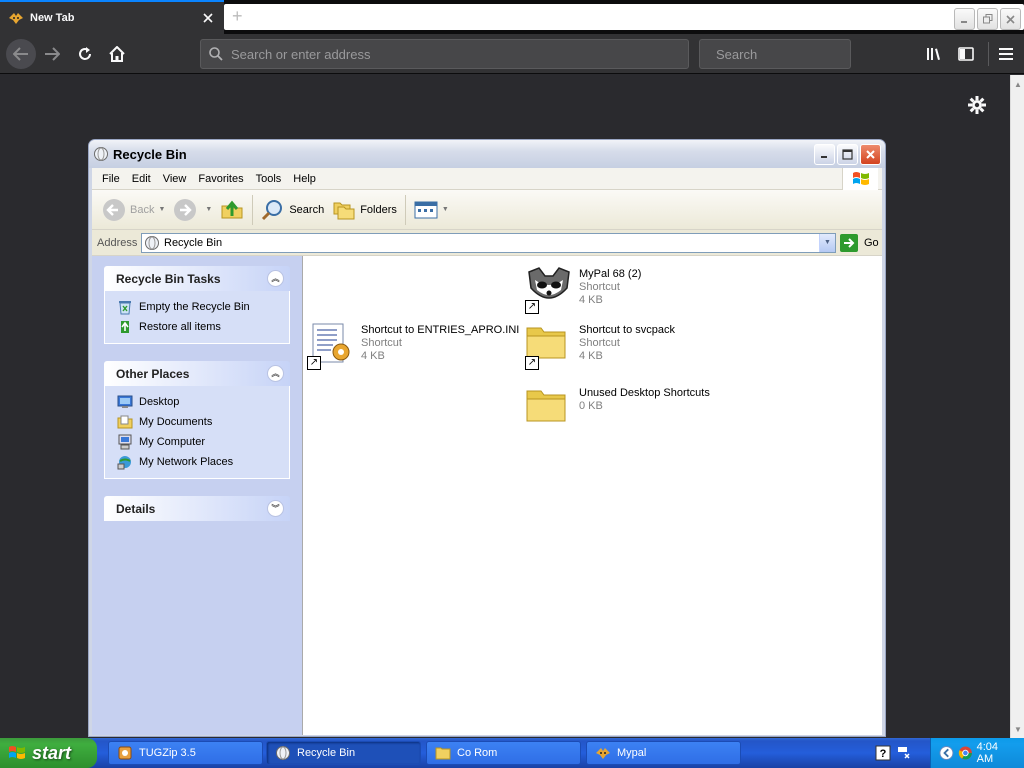 The width and height of the screenshot is (1024, 768). What do you see at coordinates (1006, 54) in the screenshot?
I see `menu-button` at bounding box center [1006, 54].